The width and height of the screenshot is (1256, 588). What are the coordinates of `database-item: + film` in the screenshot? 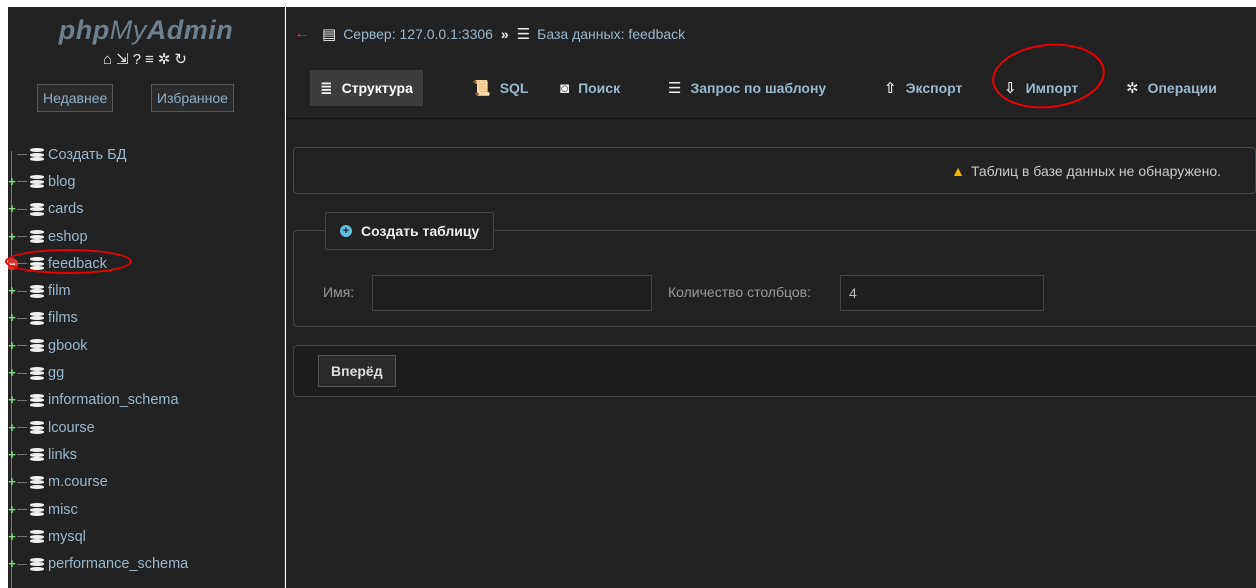 It's located at (146, 290).